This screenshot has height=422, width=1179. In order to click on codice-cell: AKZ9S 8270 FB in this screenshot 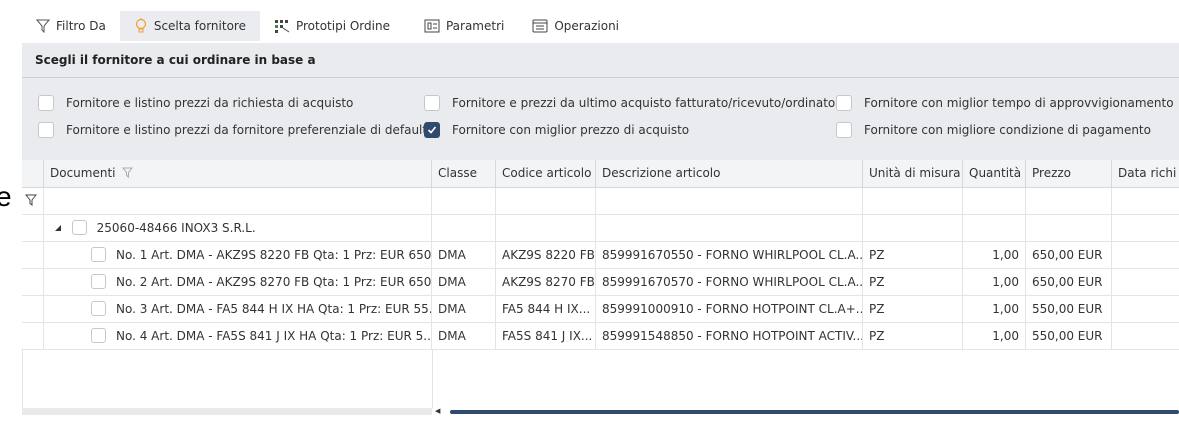, I will do `click(546, 282)`.